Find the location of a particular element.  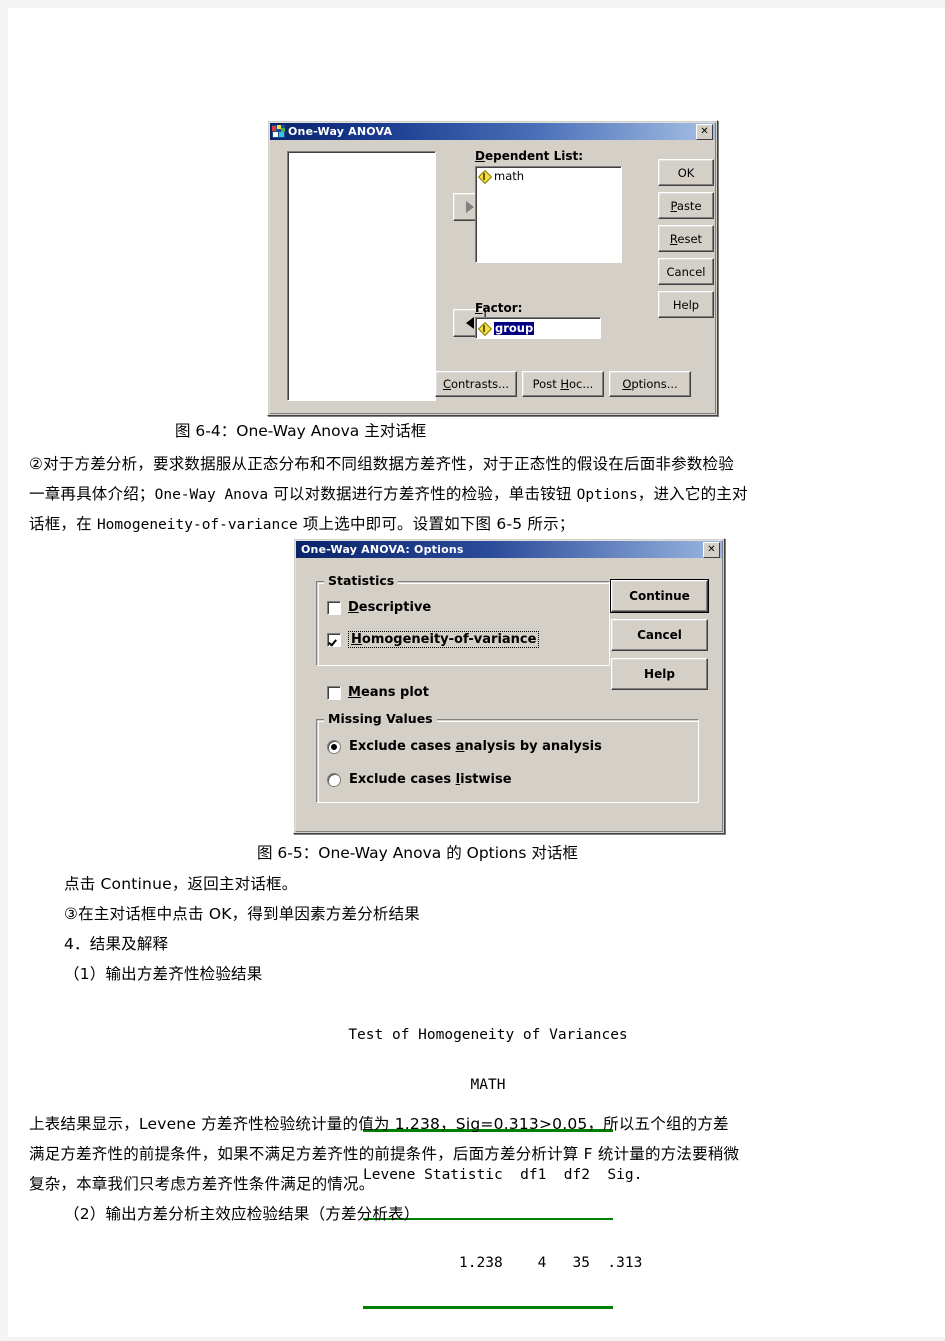

continue-button-label: Continue is located at coordinates (659, 596).